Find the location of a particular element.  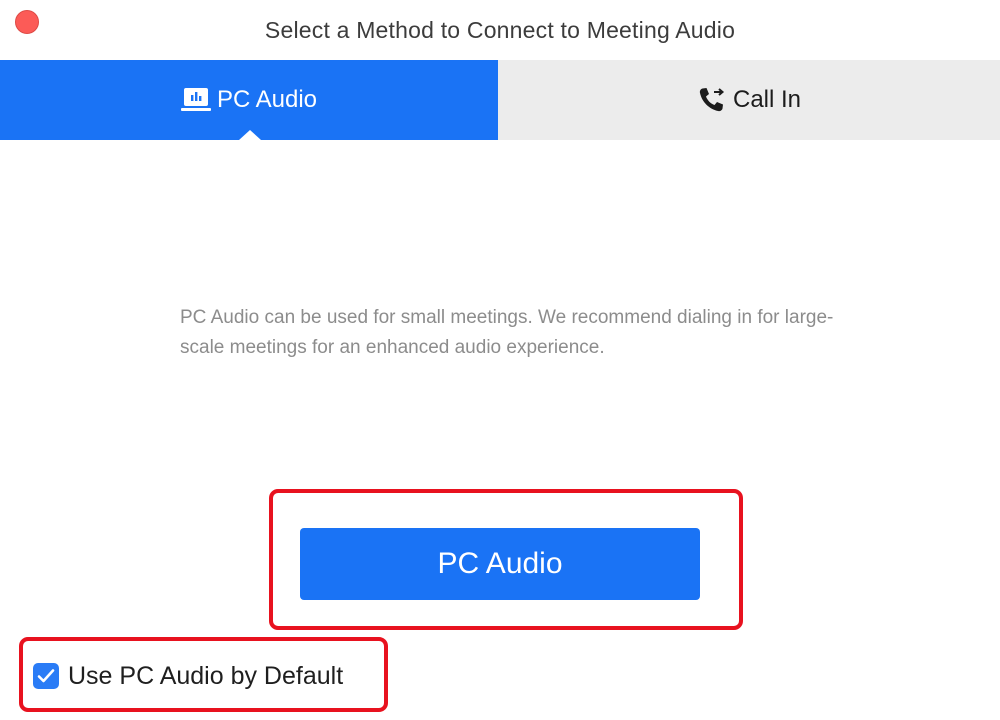

checkmark-icon is located at coordinates (46, 676).